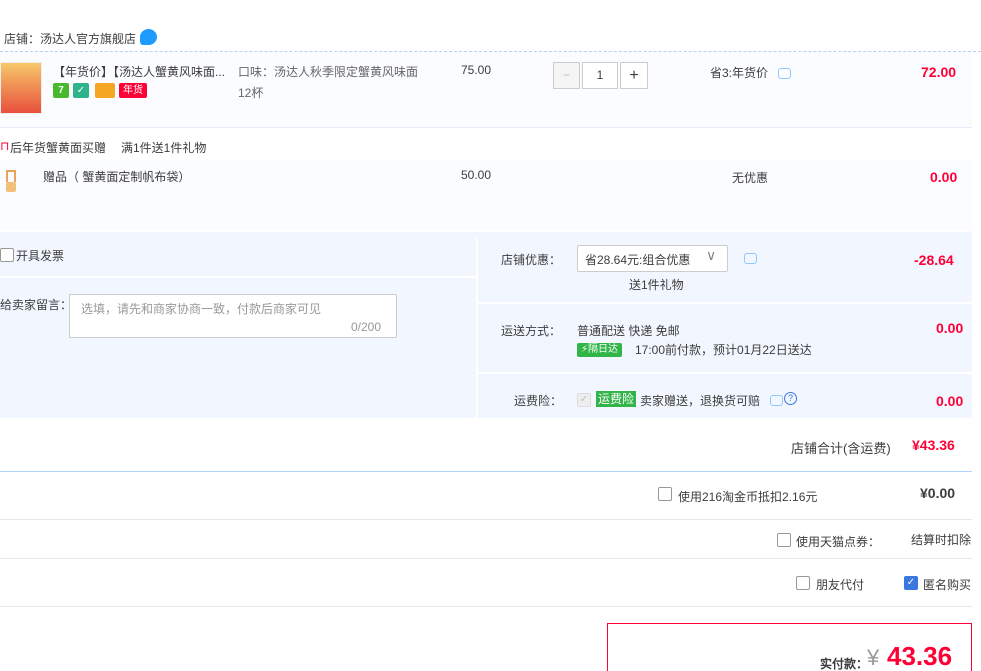 This screenshot has width=981, height=671. I want to click on points-label: 使用天猫点券：, so click(838, 541).